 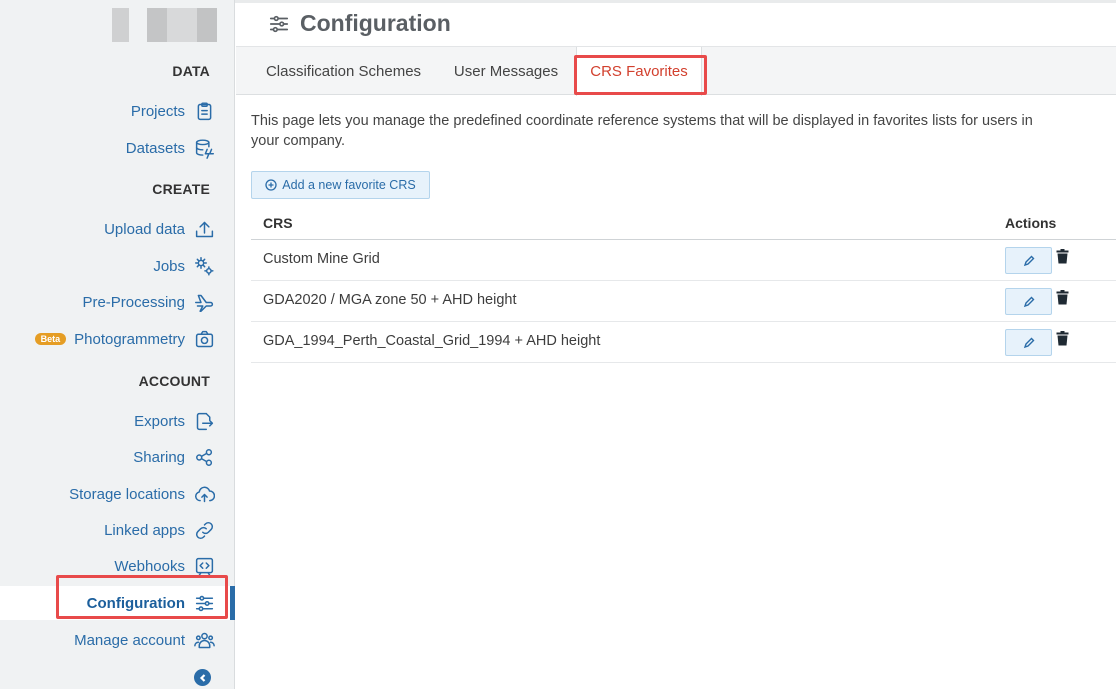 I want to click on sidebar-item-label: Datasets, so click(x=155, y=148).